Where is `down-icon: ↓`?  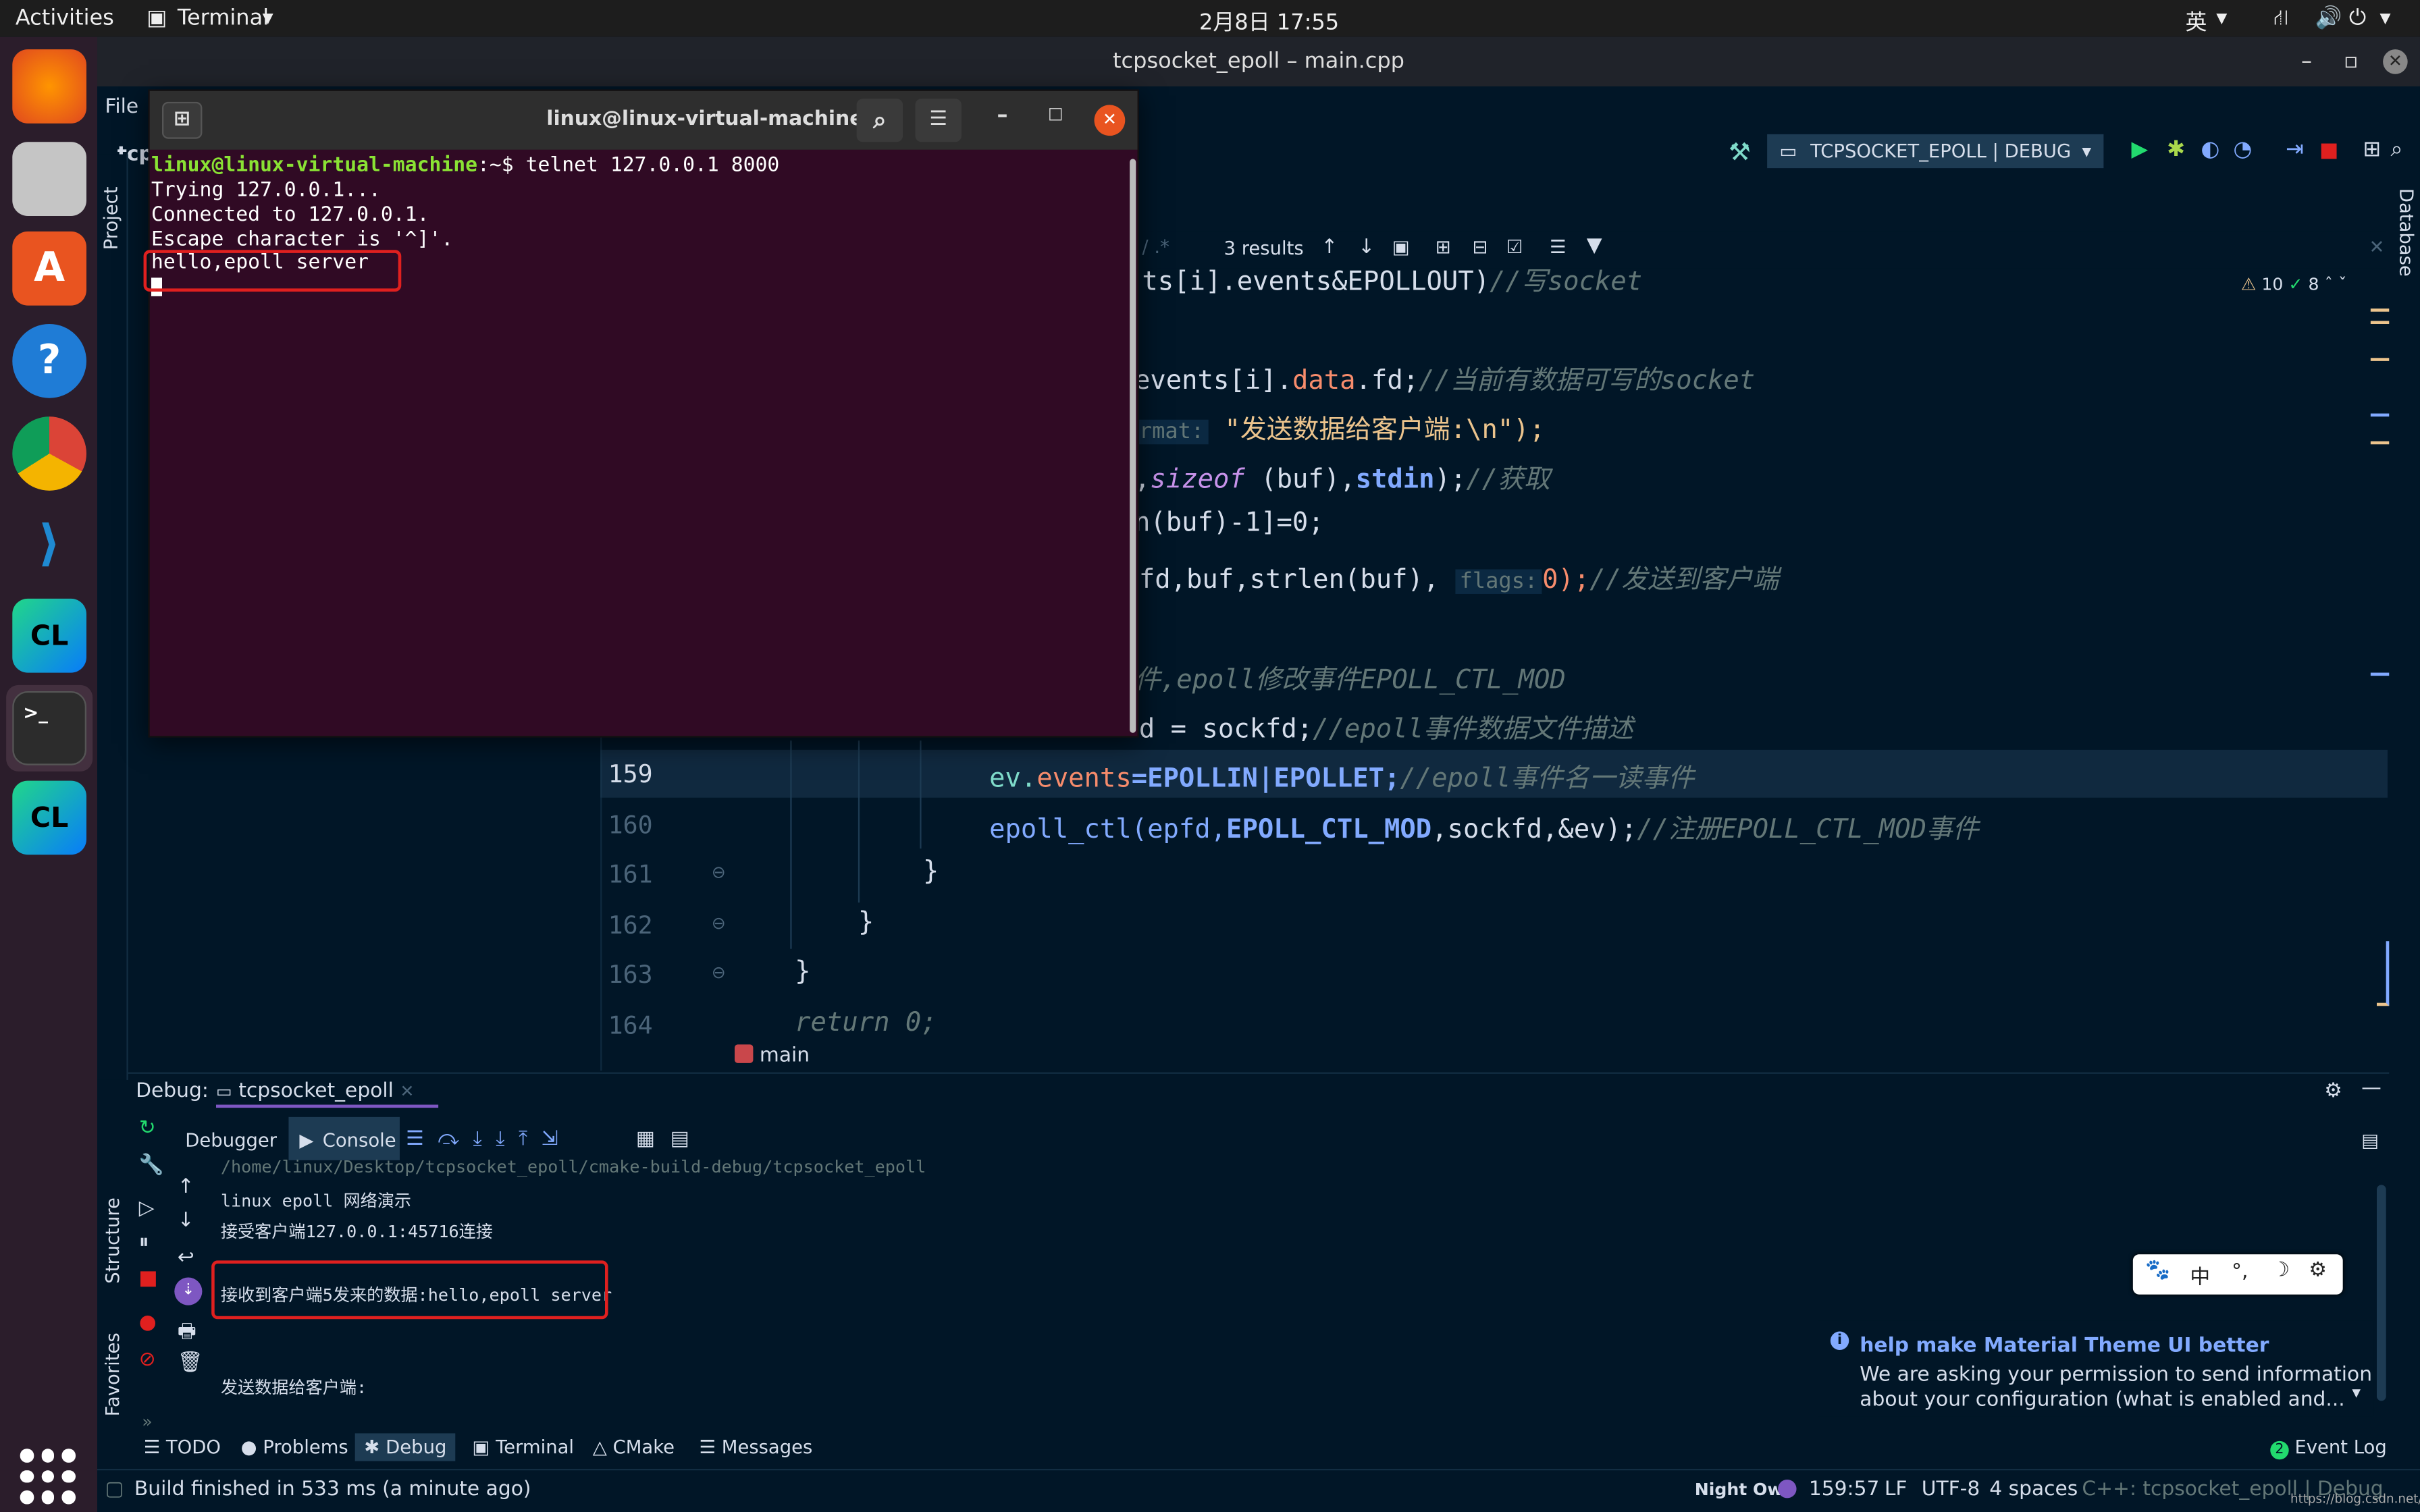
down-icon: ↓ is located at coordinates (186, 1221).